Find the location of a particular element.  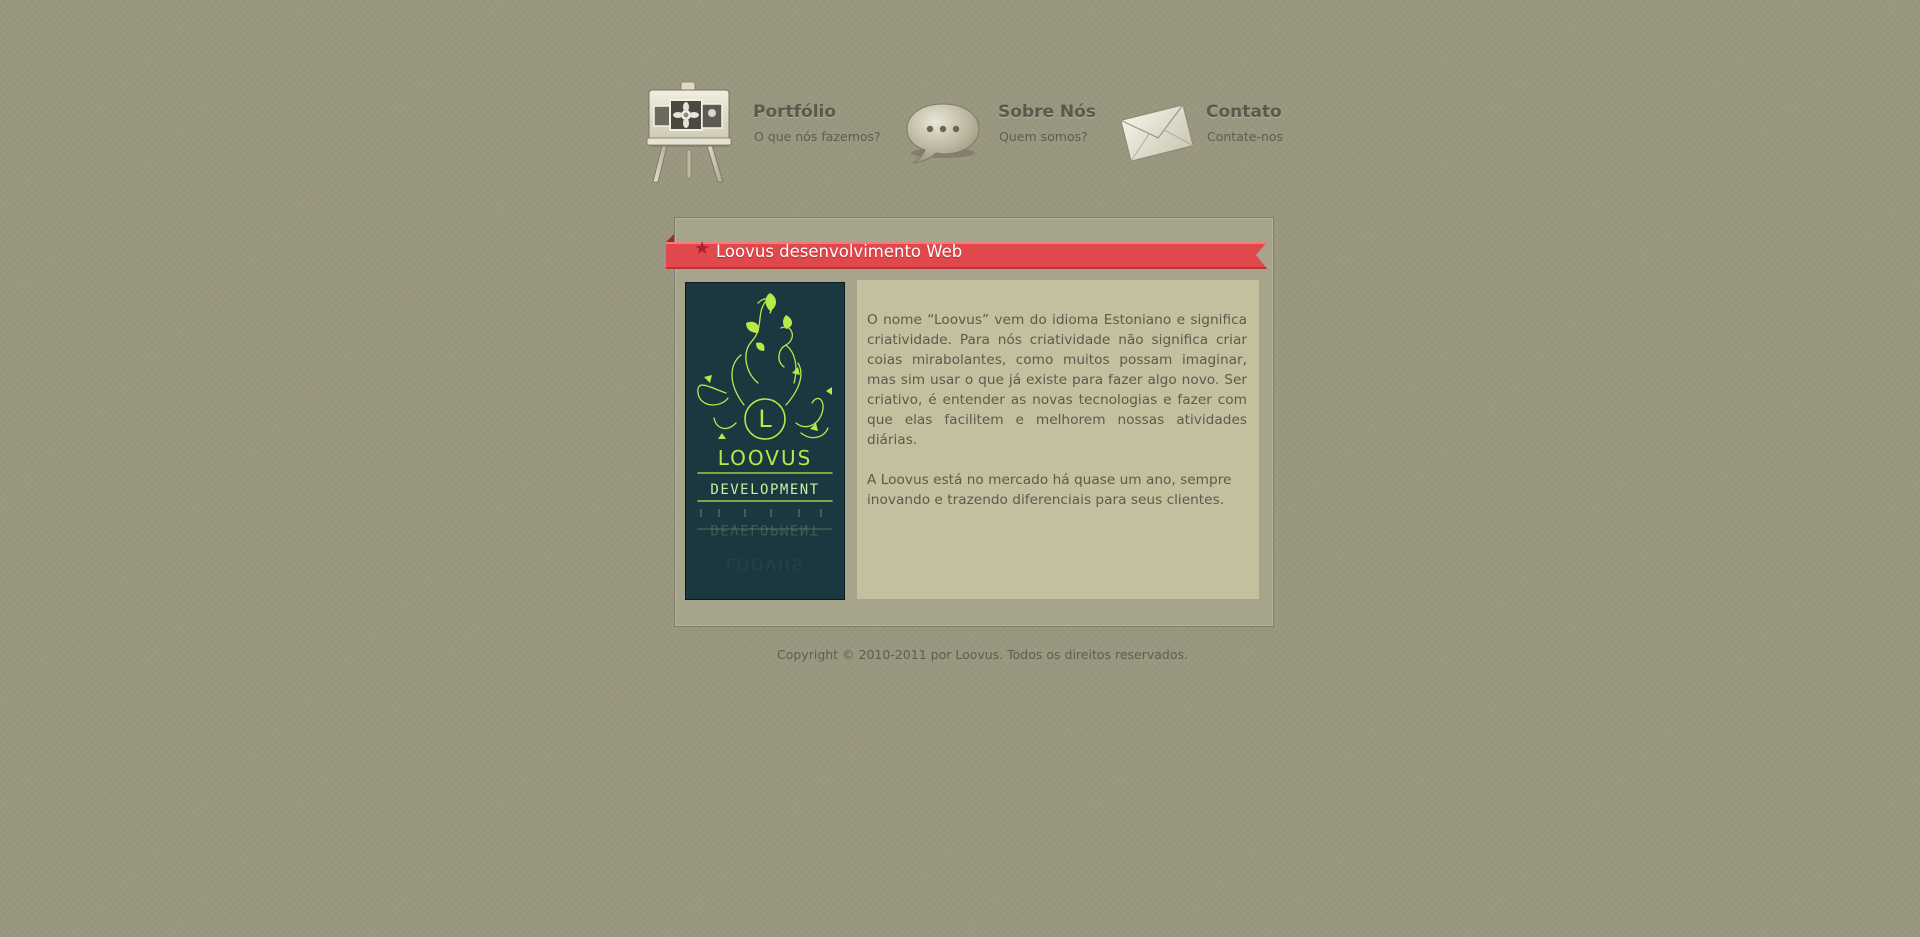

nav-item-portfolio: Portfólio O que nós fazemos? is located at coordinates (765, 133).